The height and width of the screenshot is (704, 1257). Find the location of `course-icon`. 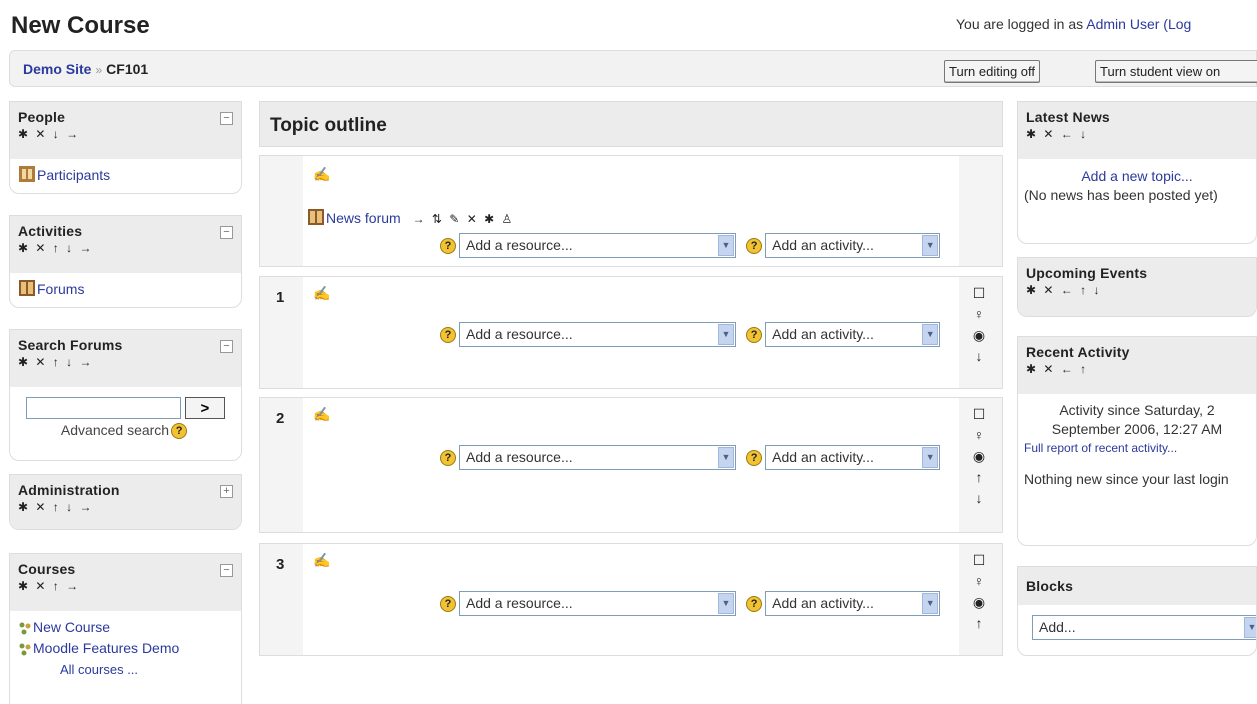

course-icon is located at coordinates (25, 627).